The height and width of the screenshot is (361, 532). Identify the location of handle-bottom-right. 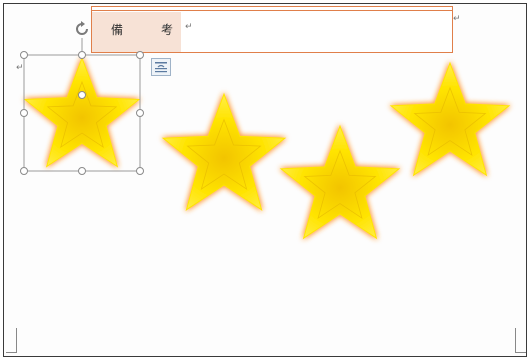
(140, 171).